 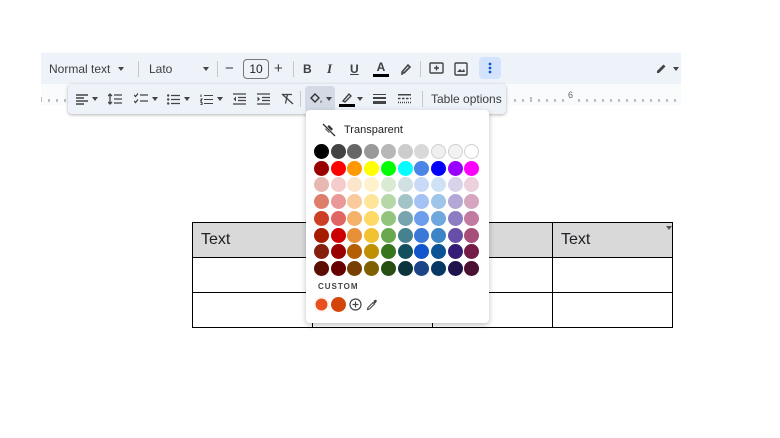 I want to click on column-menu-chevron-icon, so click(x=669, y=228).